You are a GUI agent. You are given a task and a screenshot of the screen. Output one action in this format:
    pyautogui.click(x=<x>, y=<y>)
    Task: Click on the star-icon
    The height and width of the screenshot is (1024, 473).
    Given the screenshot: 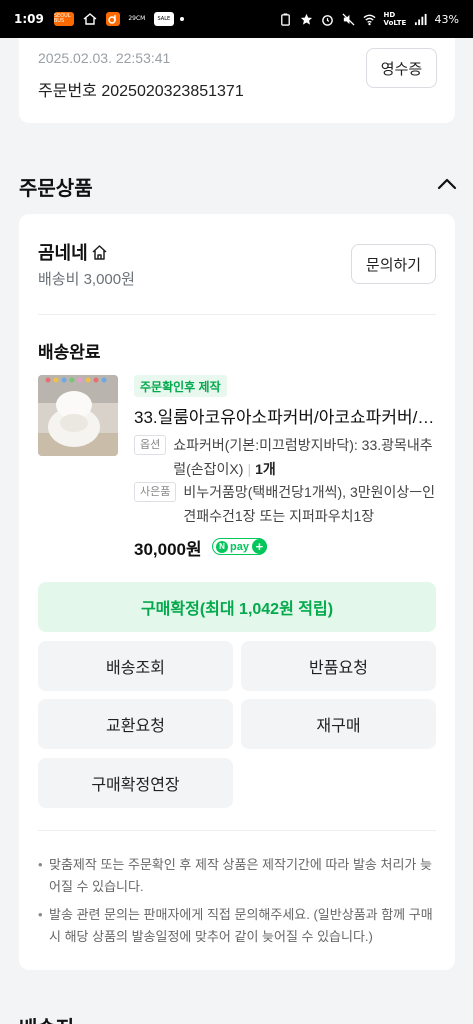 What is the action you would take?
    pyautogui.click(x=306, y=19)
    